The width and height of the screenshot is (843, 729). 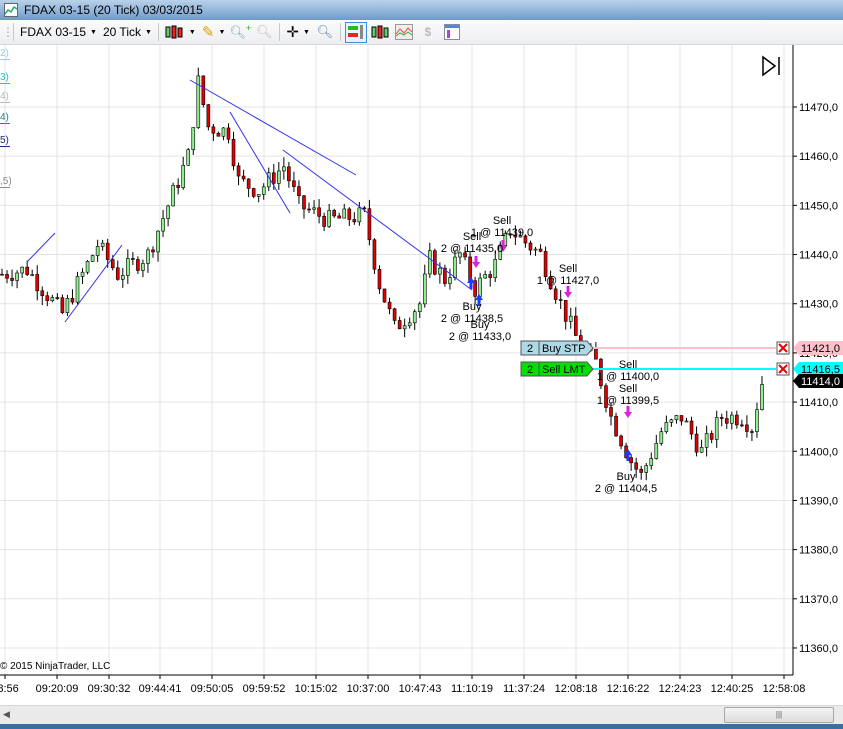 What do you see at coordinates (5, 54) in the screenshot?
I see `indicator-label: 2)` at bounding box center [5, 54].